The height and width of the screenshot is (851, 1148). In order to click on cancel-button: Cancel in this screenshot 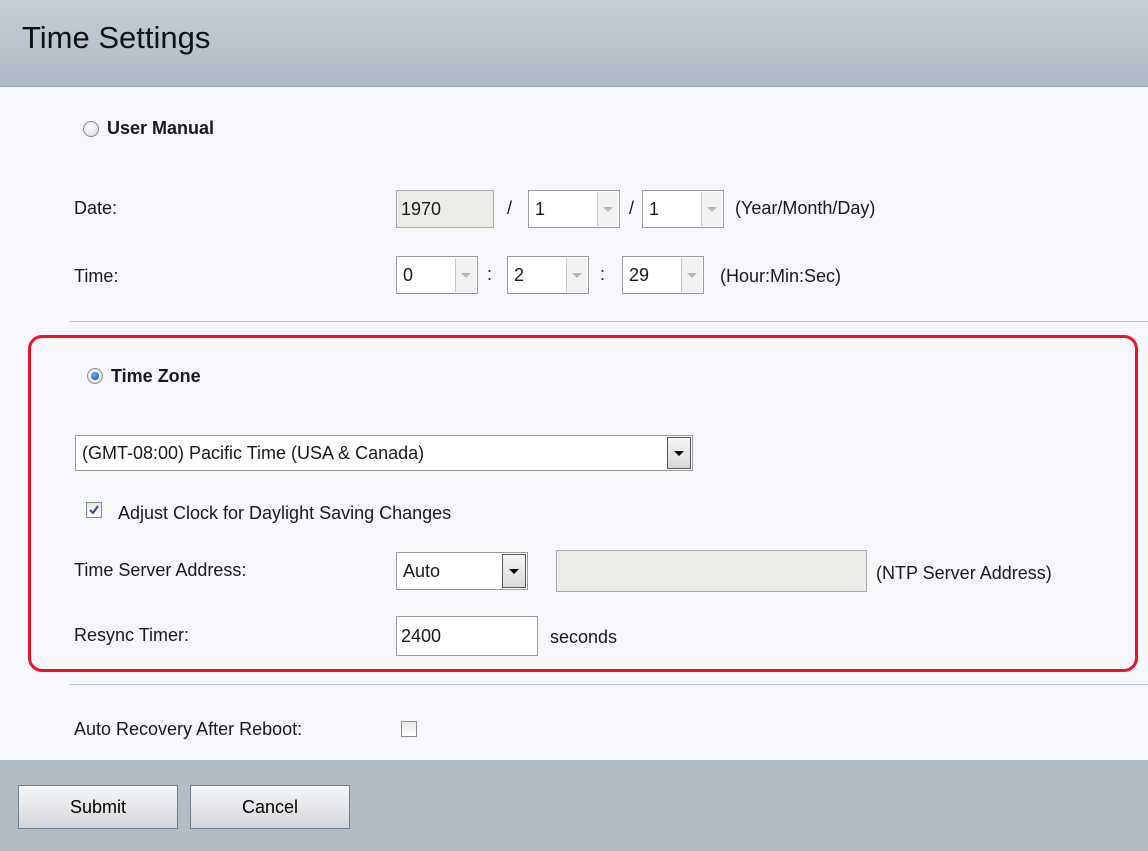, I will do `click(270, 807)`.